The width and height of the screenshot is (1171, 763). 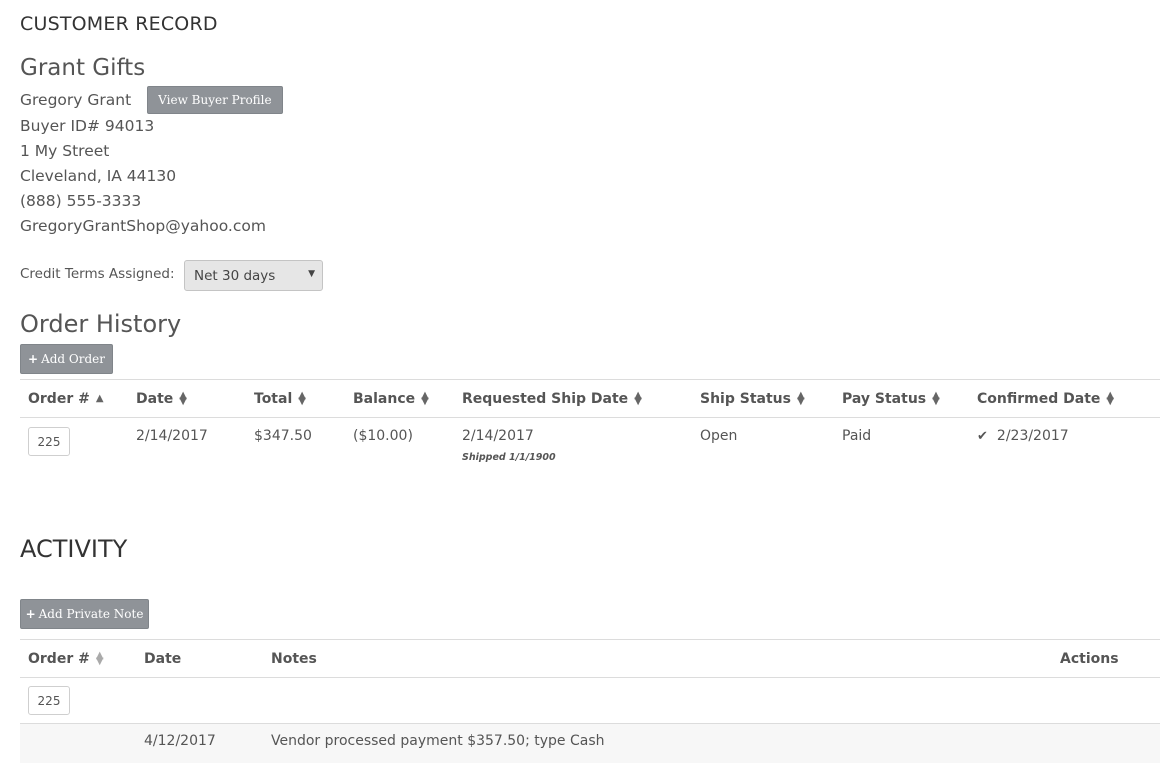 I want to click on credit-terms-select: Net 30 days ▼, so click(x=253, y=275).